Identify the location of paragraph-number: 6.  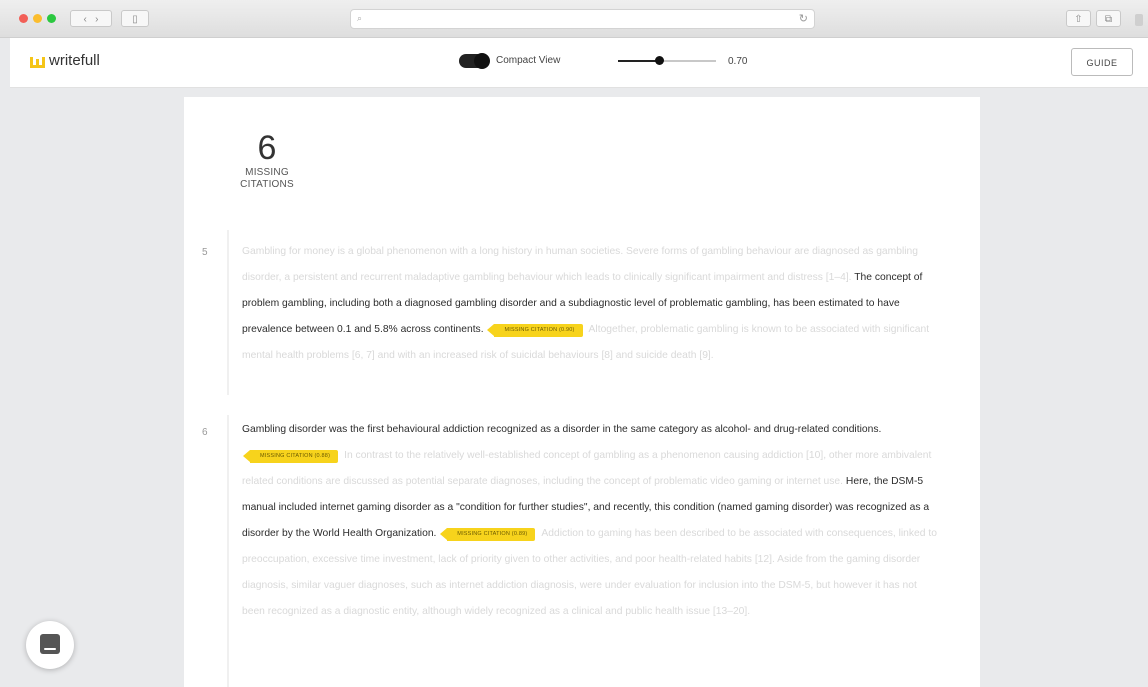
(205, 432).